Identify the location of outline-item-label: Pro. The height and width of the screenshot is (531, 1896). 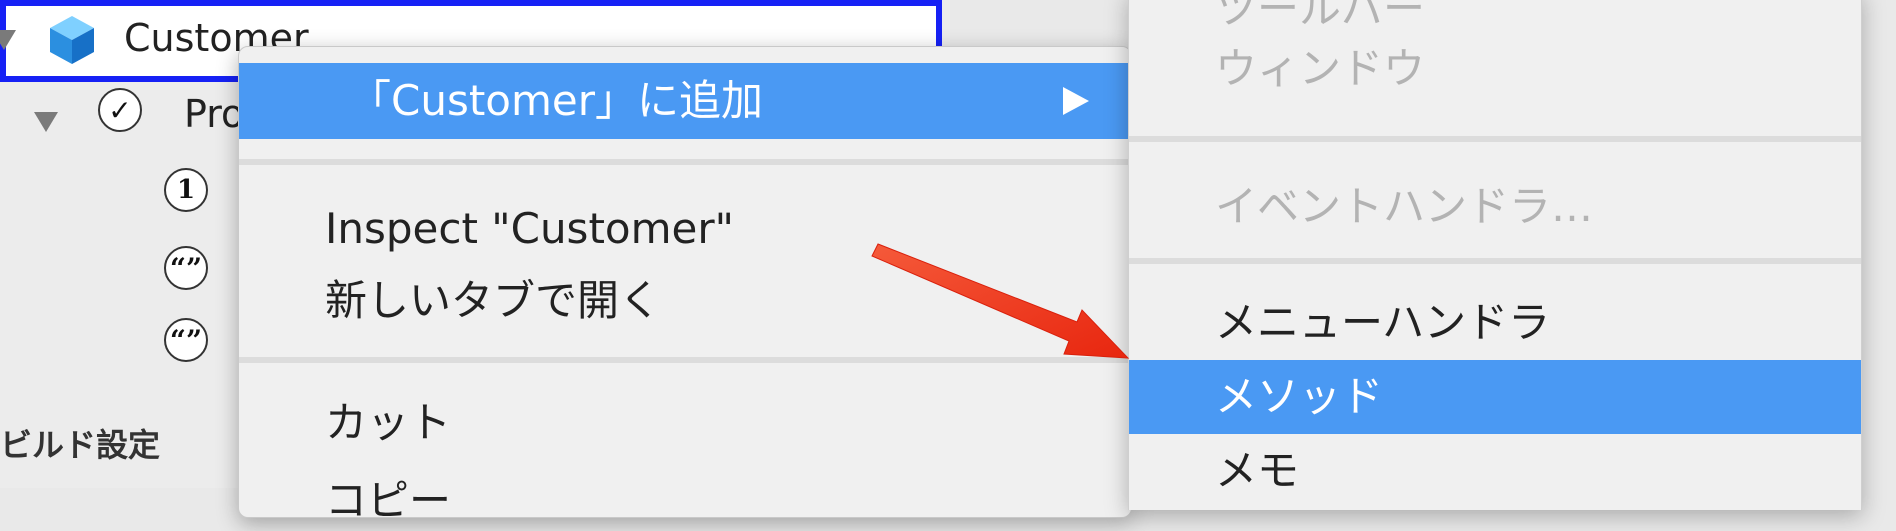
(214, 114).